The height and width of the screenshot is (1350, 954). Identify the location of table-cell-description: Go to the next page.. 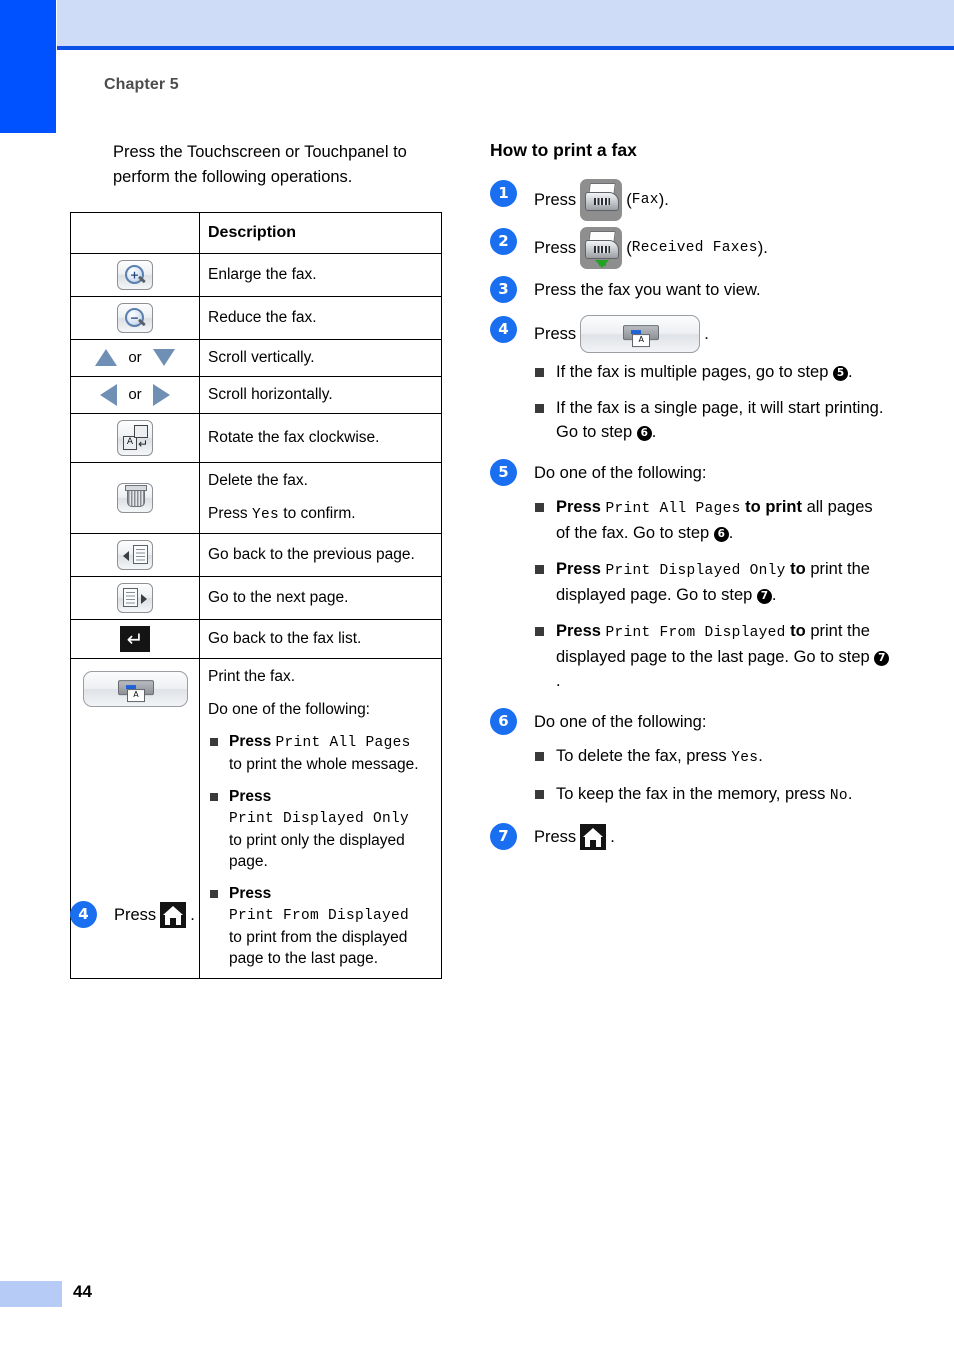
(320, 598).